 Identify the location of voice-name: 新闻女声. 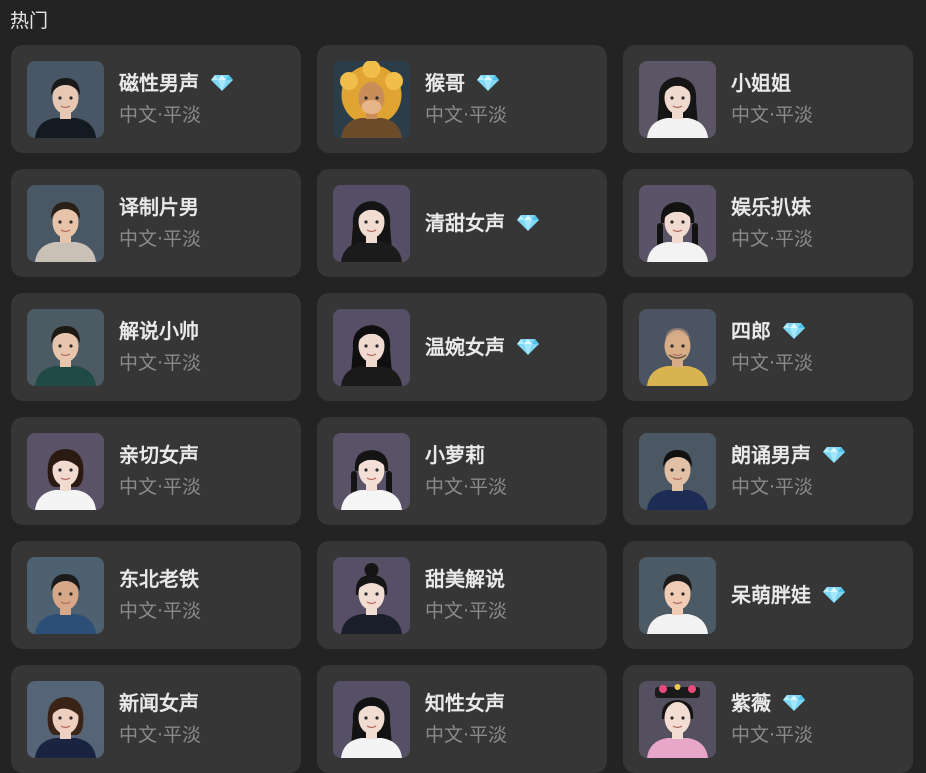
(159, 703).